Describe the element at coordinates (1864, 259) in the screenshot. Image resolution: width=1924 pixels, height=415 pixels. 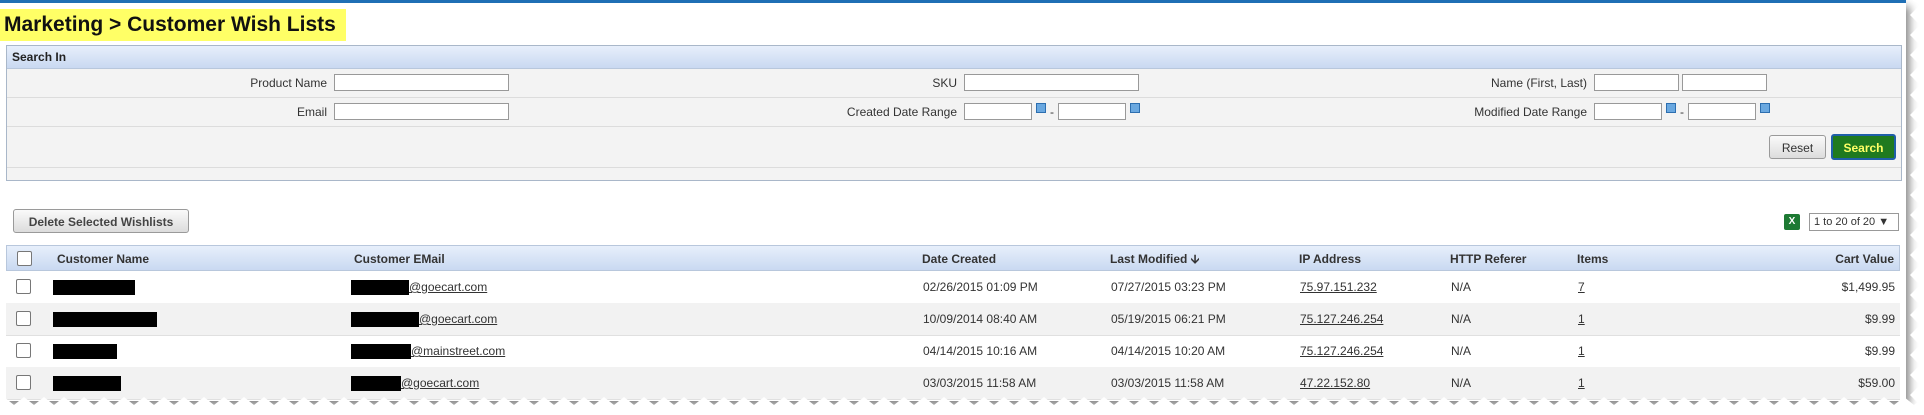
I see `col-cart-value: Cart Value` at that location.